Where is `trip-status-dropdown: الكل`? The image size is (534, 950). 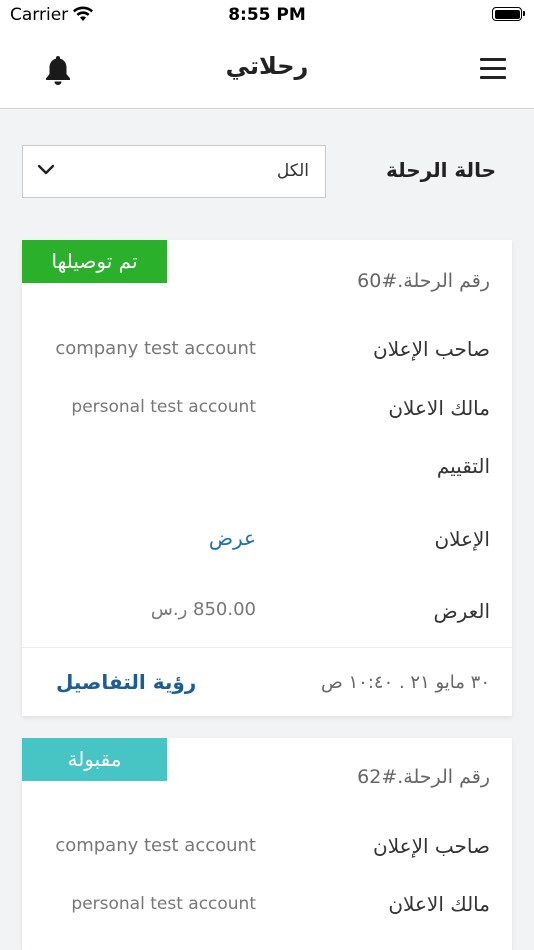 trip-status-dropdown: الكل is located at coordinates (174, 171).